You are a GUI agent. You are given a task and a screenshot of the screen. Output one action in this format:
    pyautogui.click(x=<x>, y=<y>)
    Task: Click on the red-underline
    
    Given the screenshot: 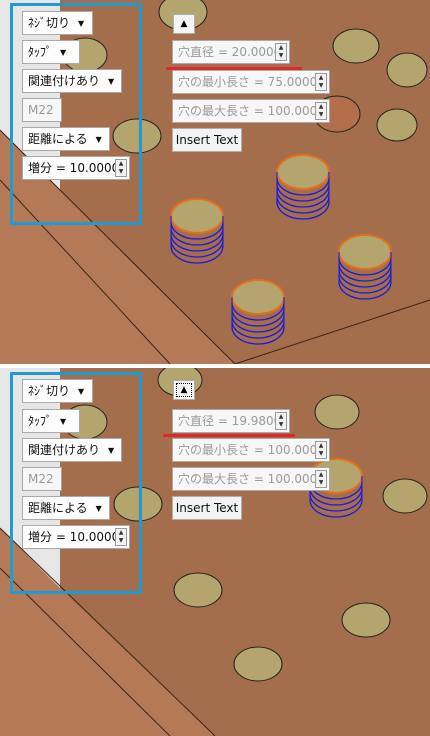 What is the action you would take?
    pyautogui.click(x=229, y=435)
    